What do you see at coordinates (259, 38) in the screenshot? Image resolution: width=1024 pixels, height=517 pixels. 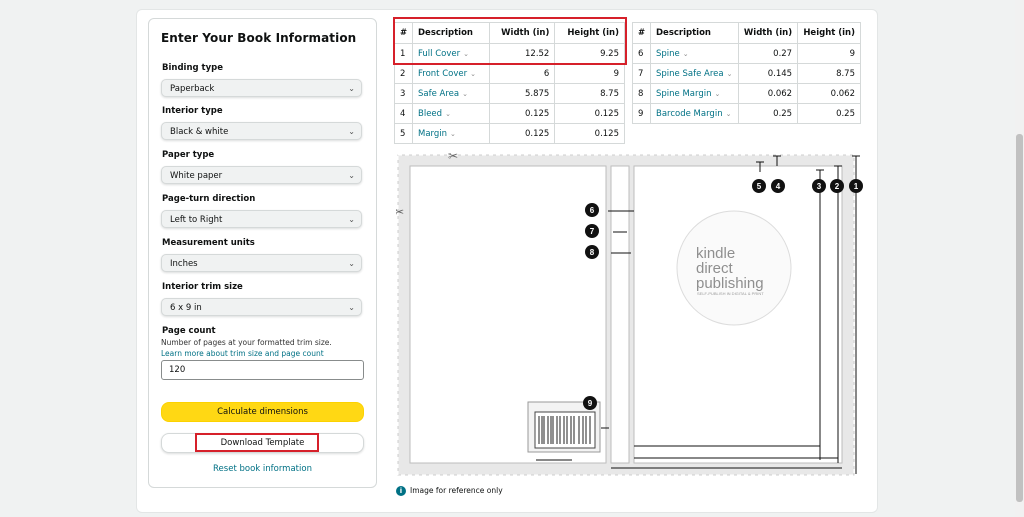 I see `form-title: Enter Your Book Information` at bounding box center [259, 38].